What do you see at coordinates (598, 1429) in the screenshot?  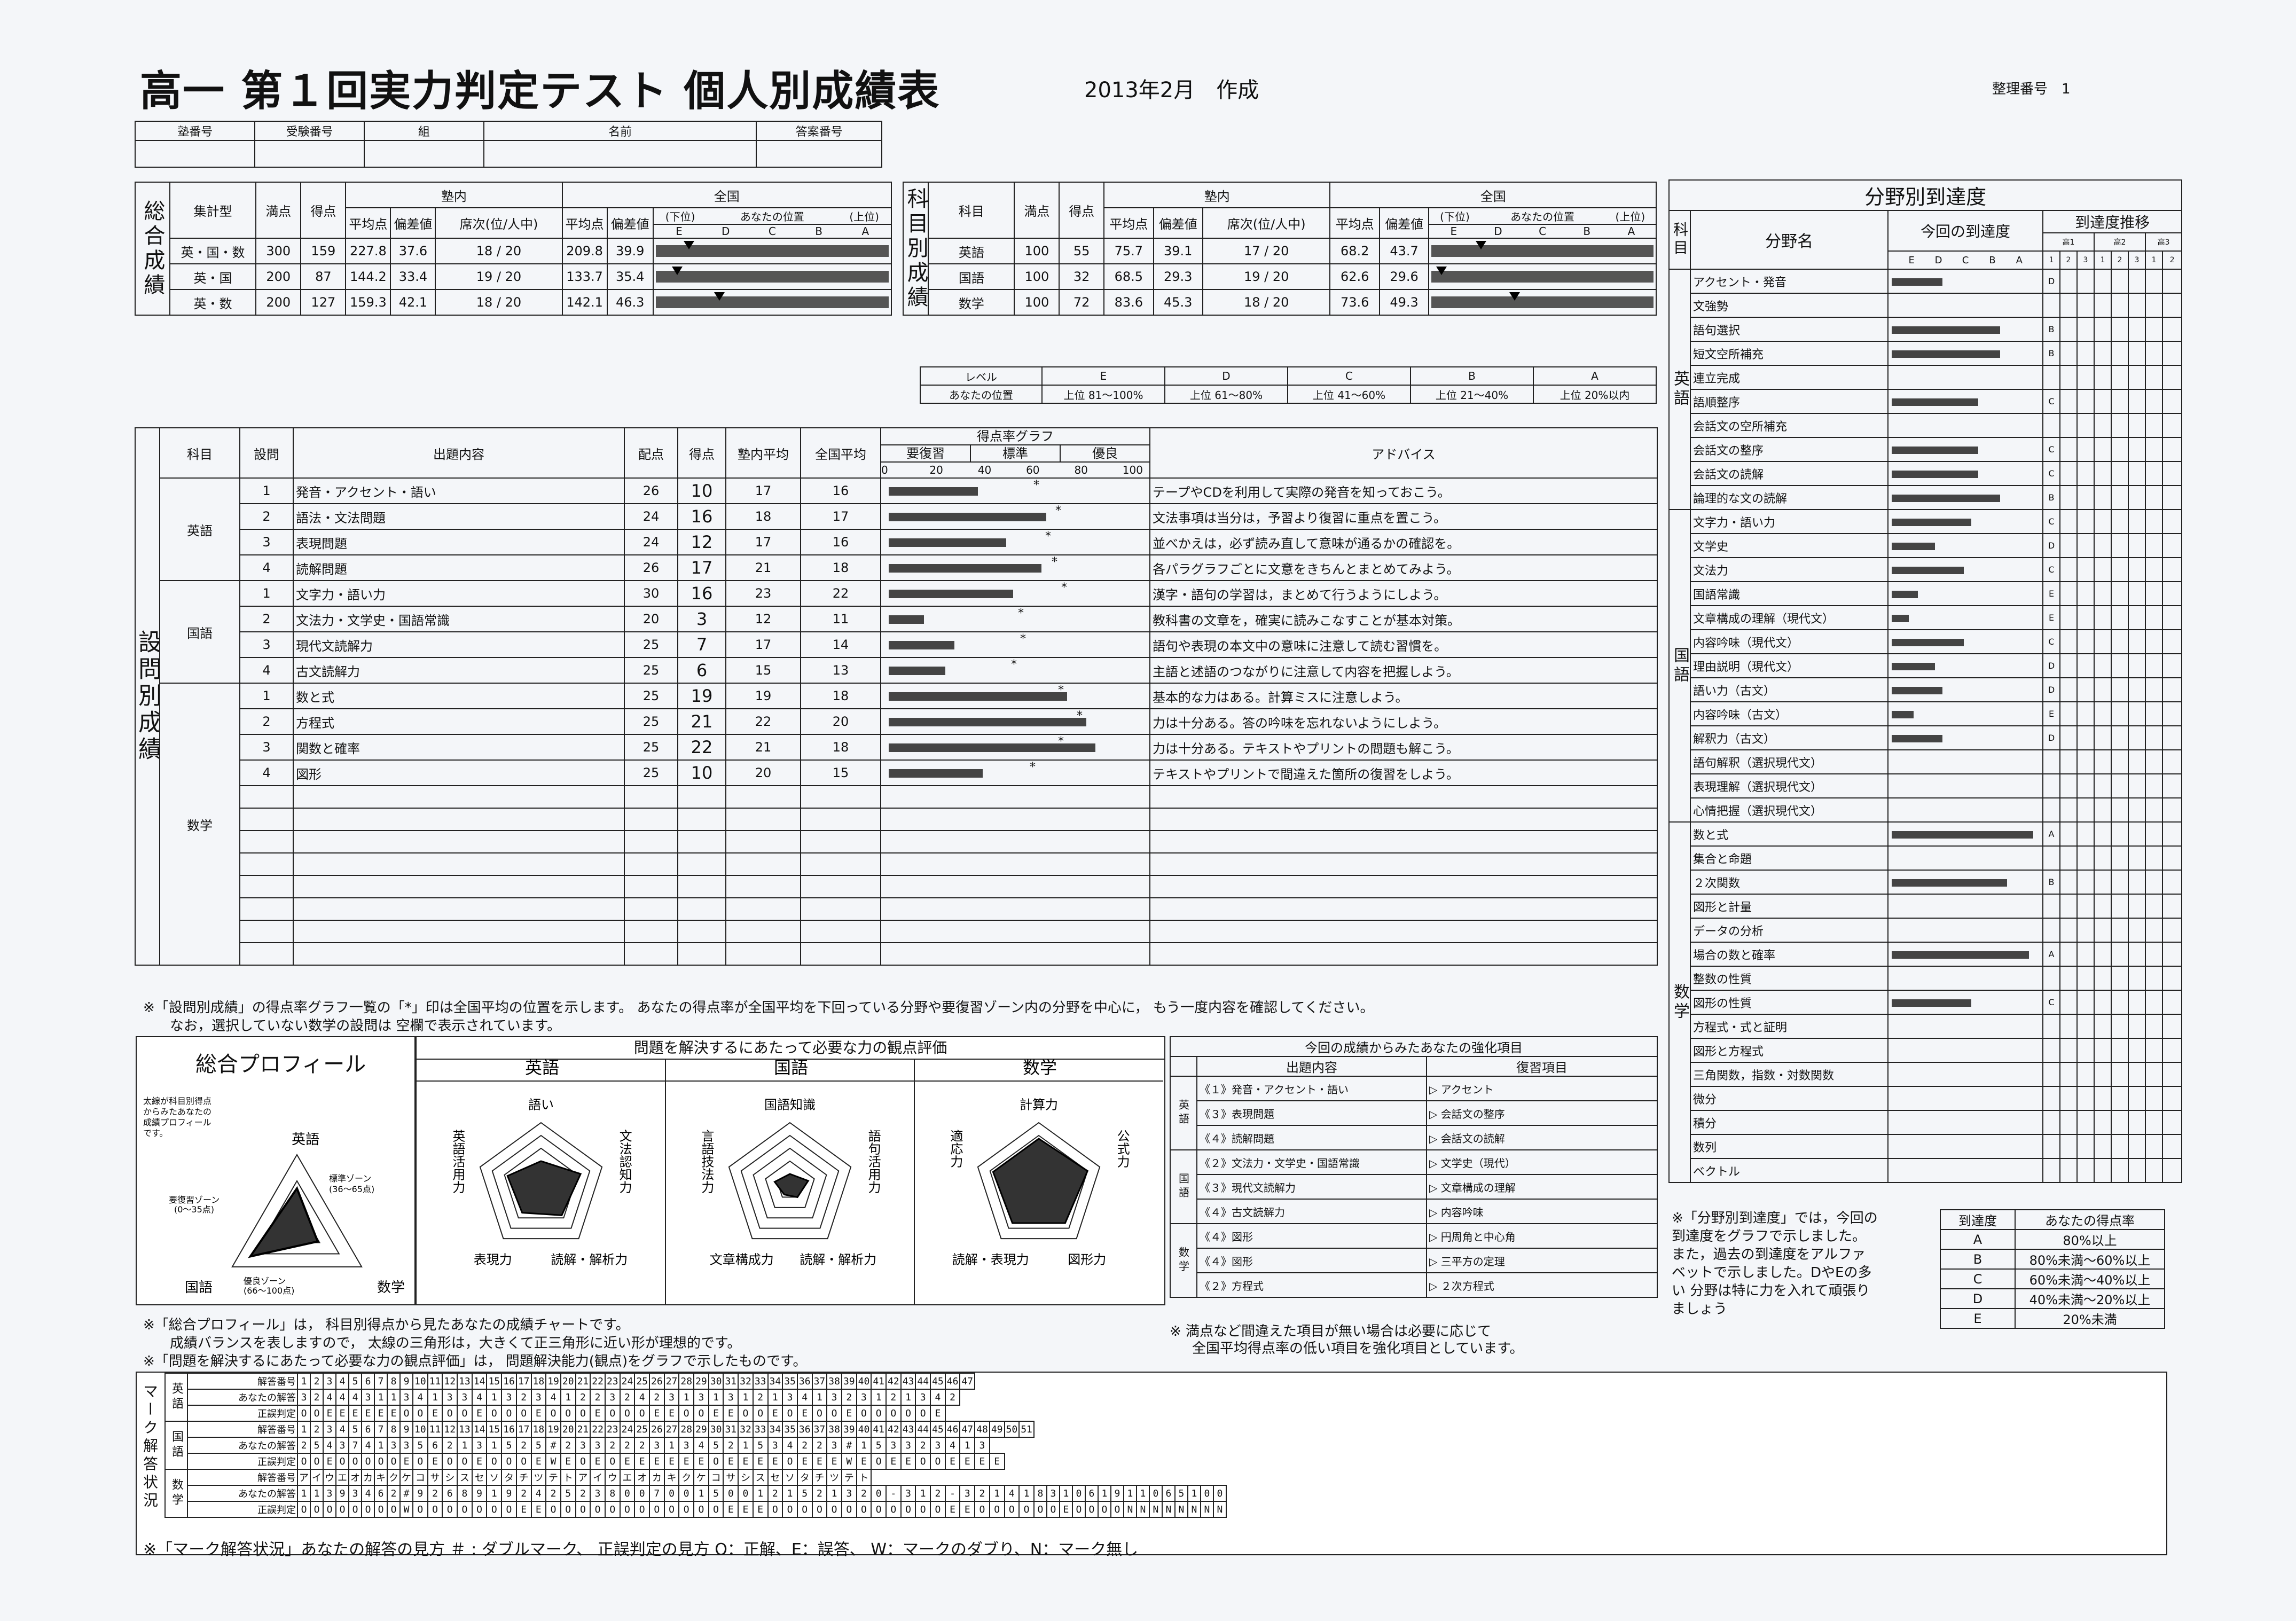 I see `mark-cell: 22` at bounding box center [598, 1429].